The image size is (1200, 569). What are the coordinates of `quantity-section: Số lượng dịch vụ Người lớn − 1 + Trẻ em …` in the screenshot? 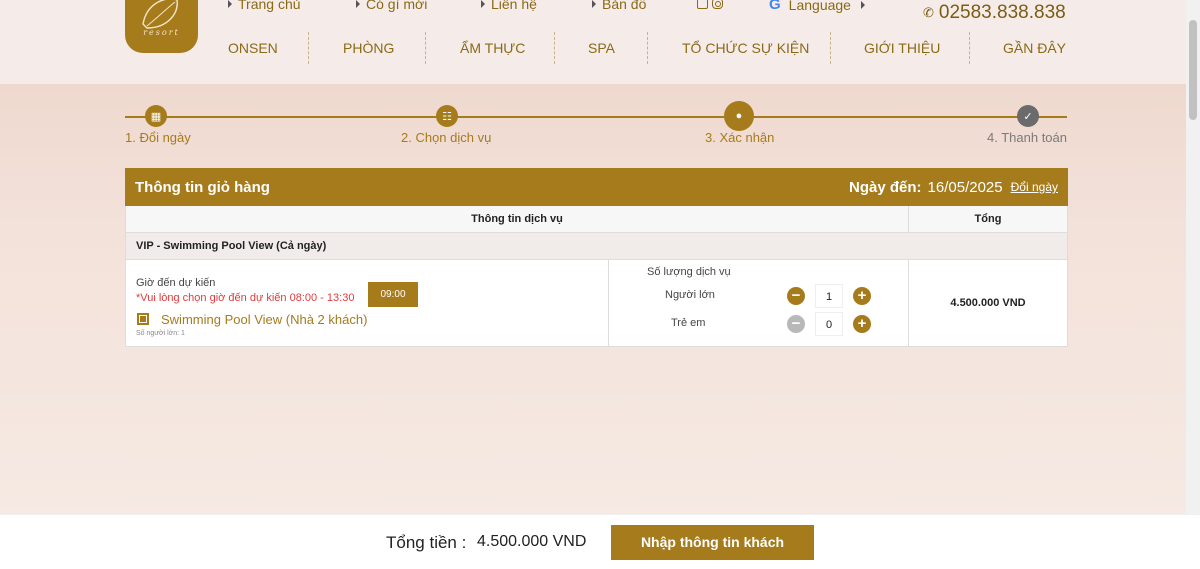 It's located at (759, 303).